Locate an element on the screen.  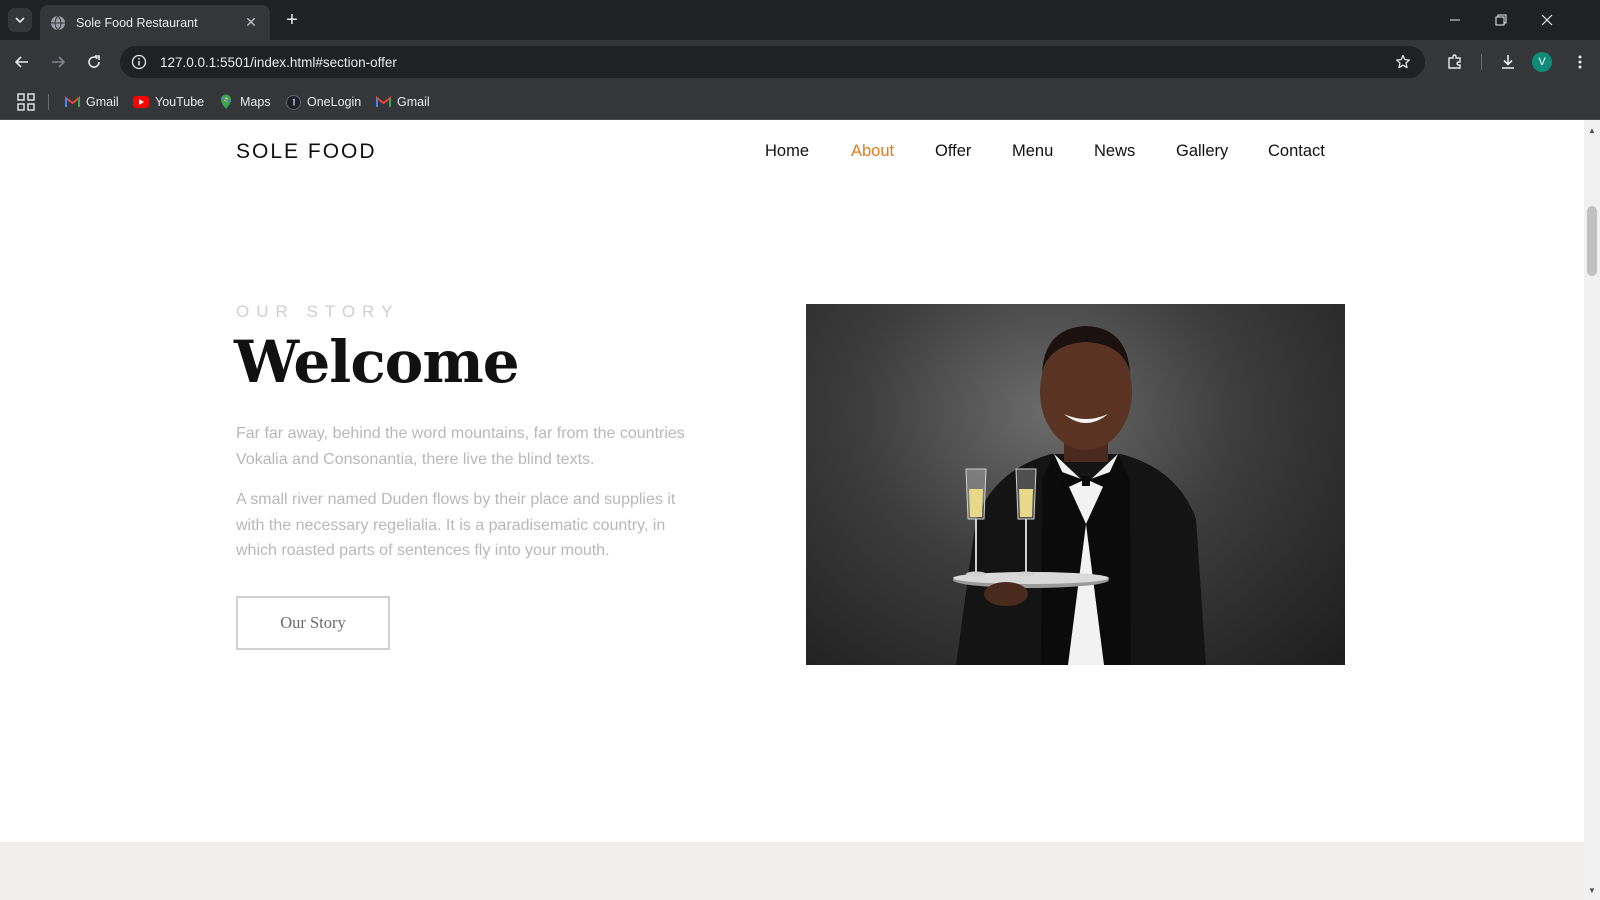
browser-tab-bar: Sole Food Restaurant ✕ + is located at coordinates (800, 20).